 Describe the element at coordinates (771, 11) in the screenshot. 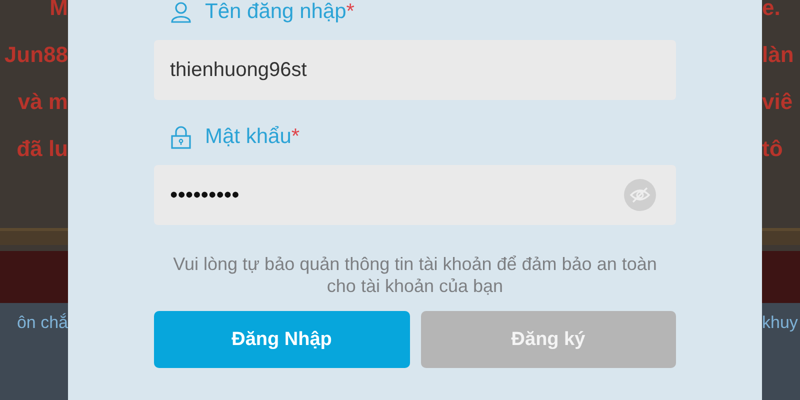

I see `background-text: e.` at that location.